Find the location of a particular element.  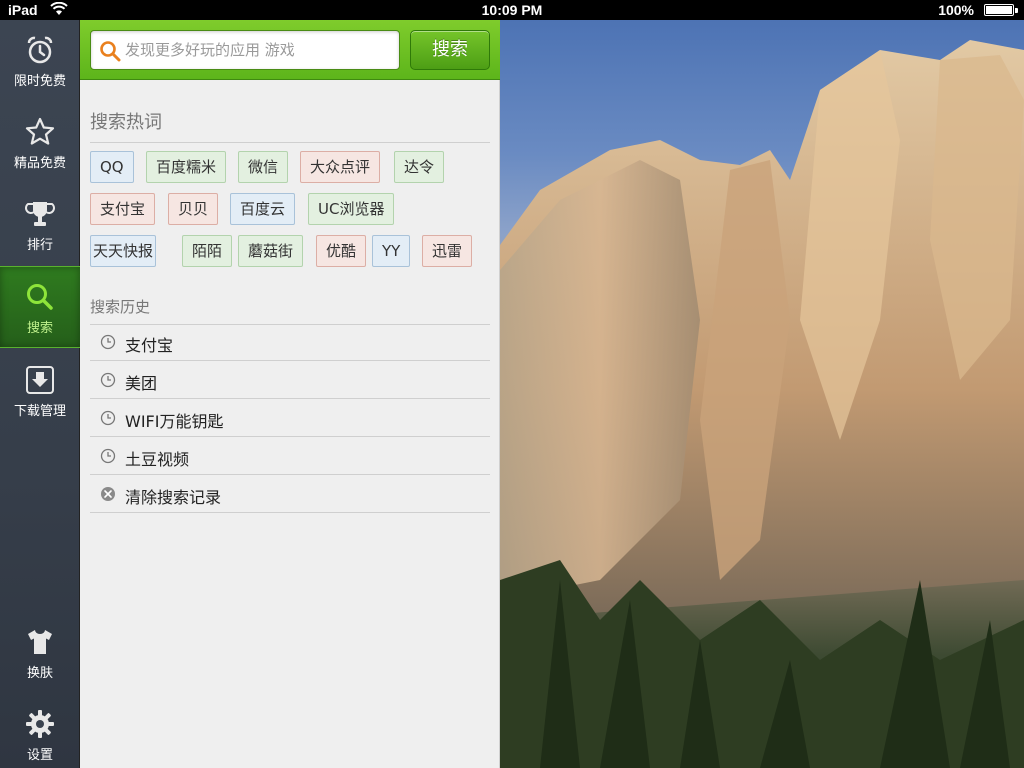

hot-keyword-tag: 微信 is located at coordinates (263, 167).